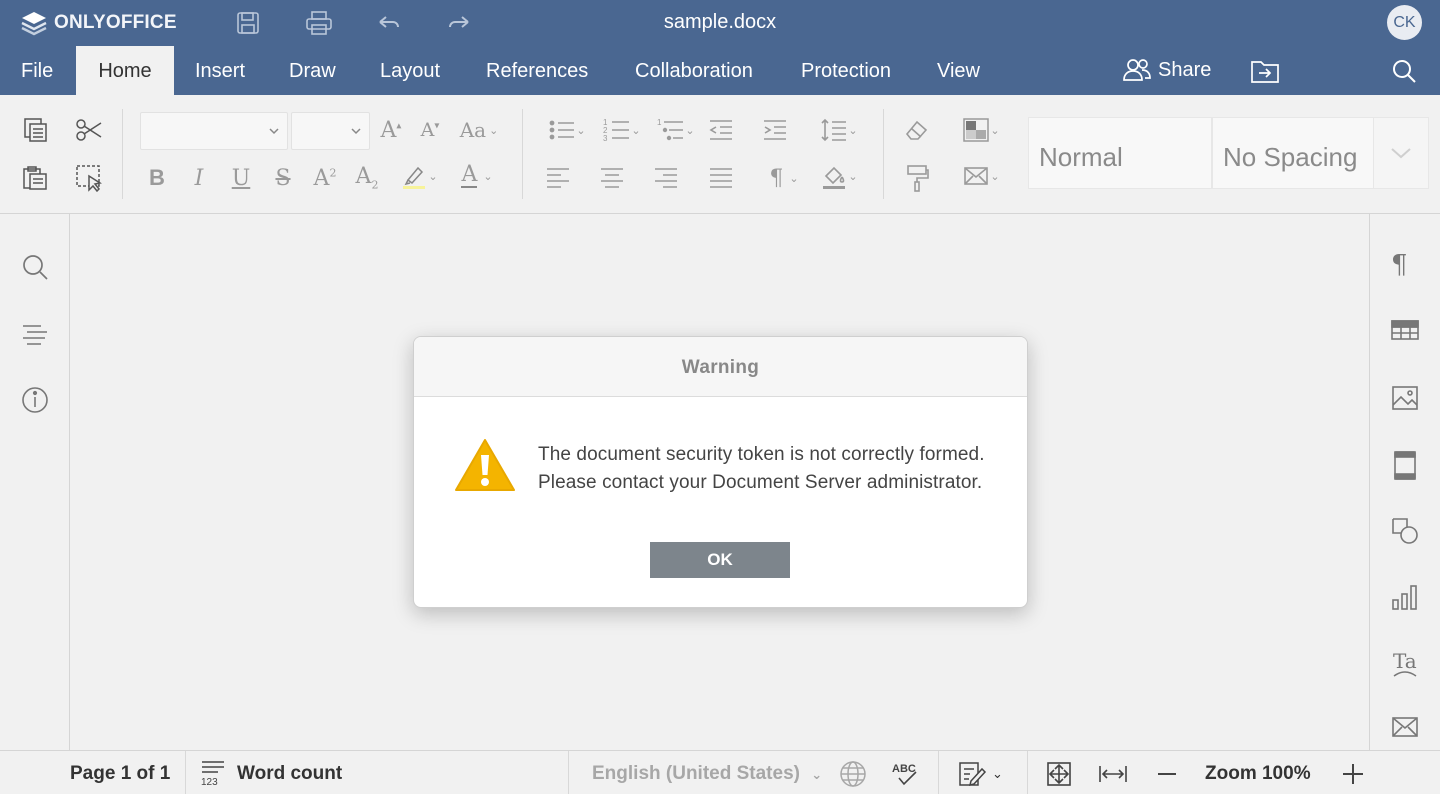 The width and height of the screenshot is (1440, 794). I want to click on line-spacing-icon: ⌄, so click(839, 130).